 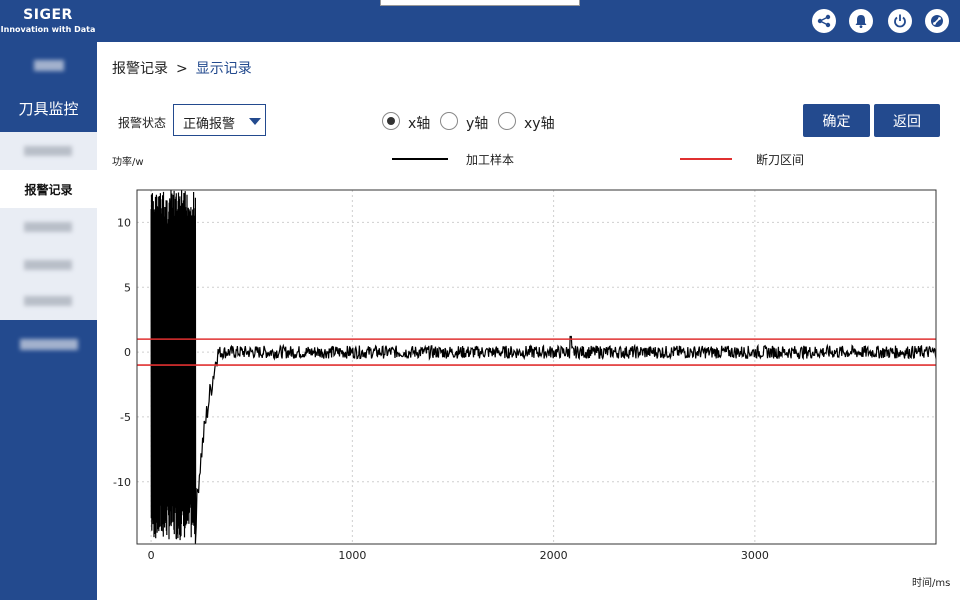 What do you see at coordinates (128, 162) in the screenshot?
I see `chart-y-axis-label: 功率/w` at bounding box center [128, 162].